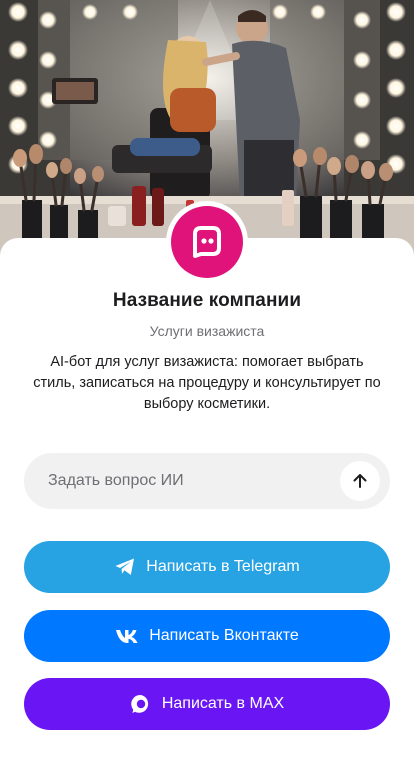  What do you see at coordinates (207, 300) in the screenshot?
I see `company-name: Название компании` at bounding box center [207, 300].